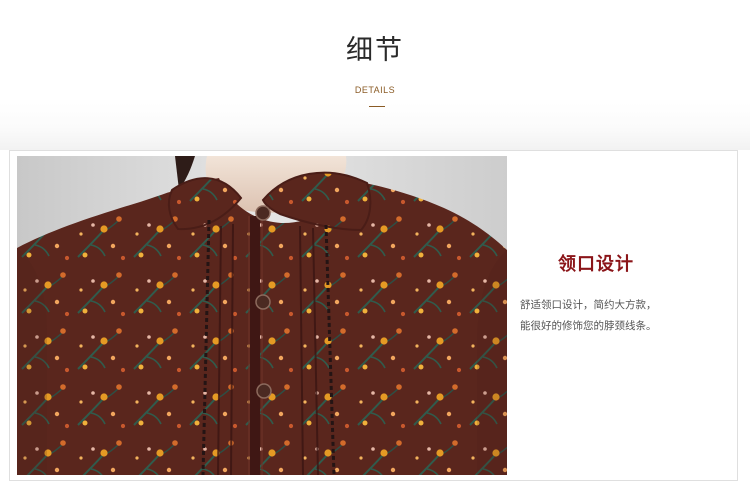 This screenshot has width=750, height=486. What do you see at coordinates (375, 50) in the screenshot?
I see `section-title: 细节` at bounding box center [375, 50].